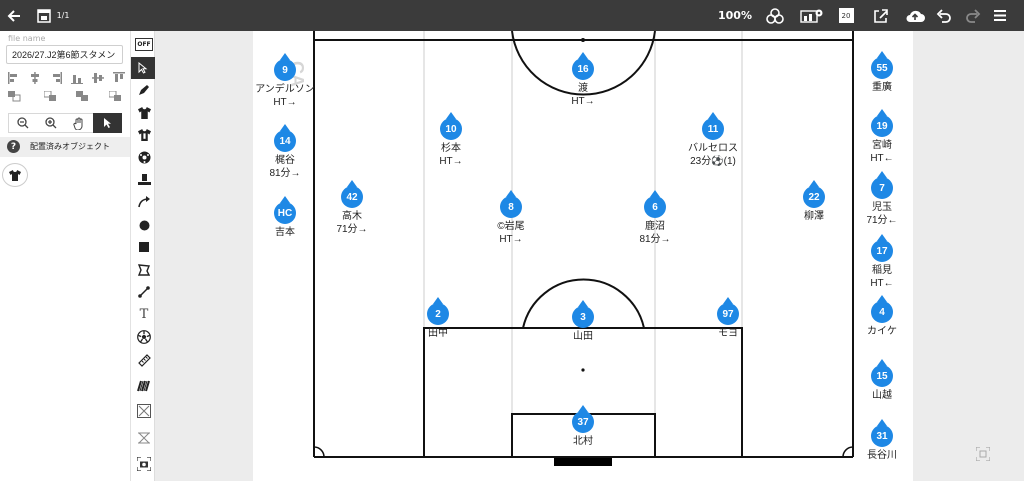  Describe the element at coordinates (882, 251) in the screenshot. I see `player-number: 17` at that location.